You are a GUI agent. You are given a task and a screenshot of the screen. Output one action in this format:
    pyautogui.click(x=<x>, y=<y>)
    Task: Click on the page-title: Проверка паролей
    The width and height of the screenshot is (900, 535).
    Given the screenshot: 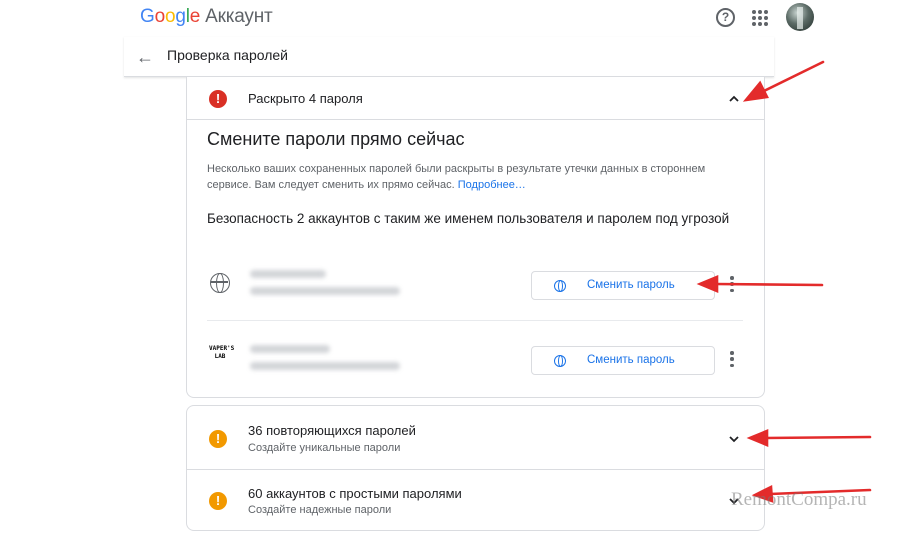 What is the action you would take?
    pyautogui.click(x=228, y=55)
    